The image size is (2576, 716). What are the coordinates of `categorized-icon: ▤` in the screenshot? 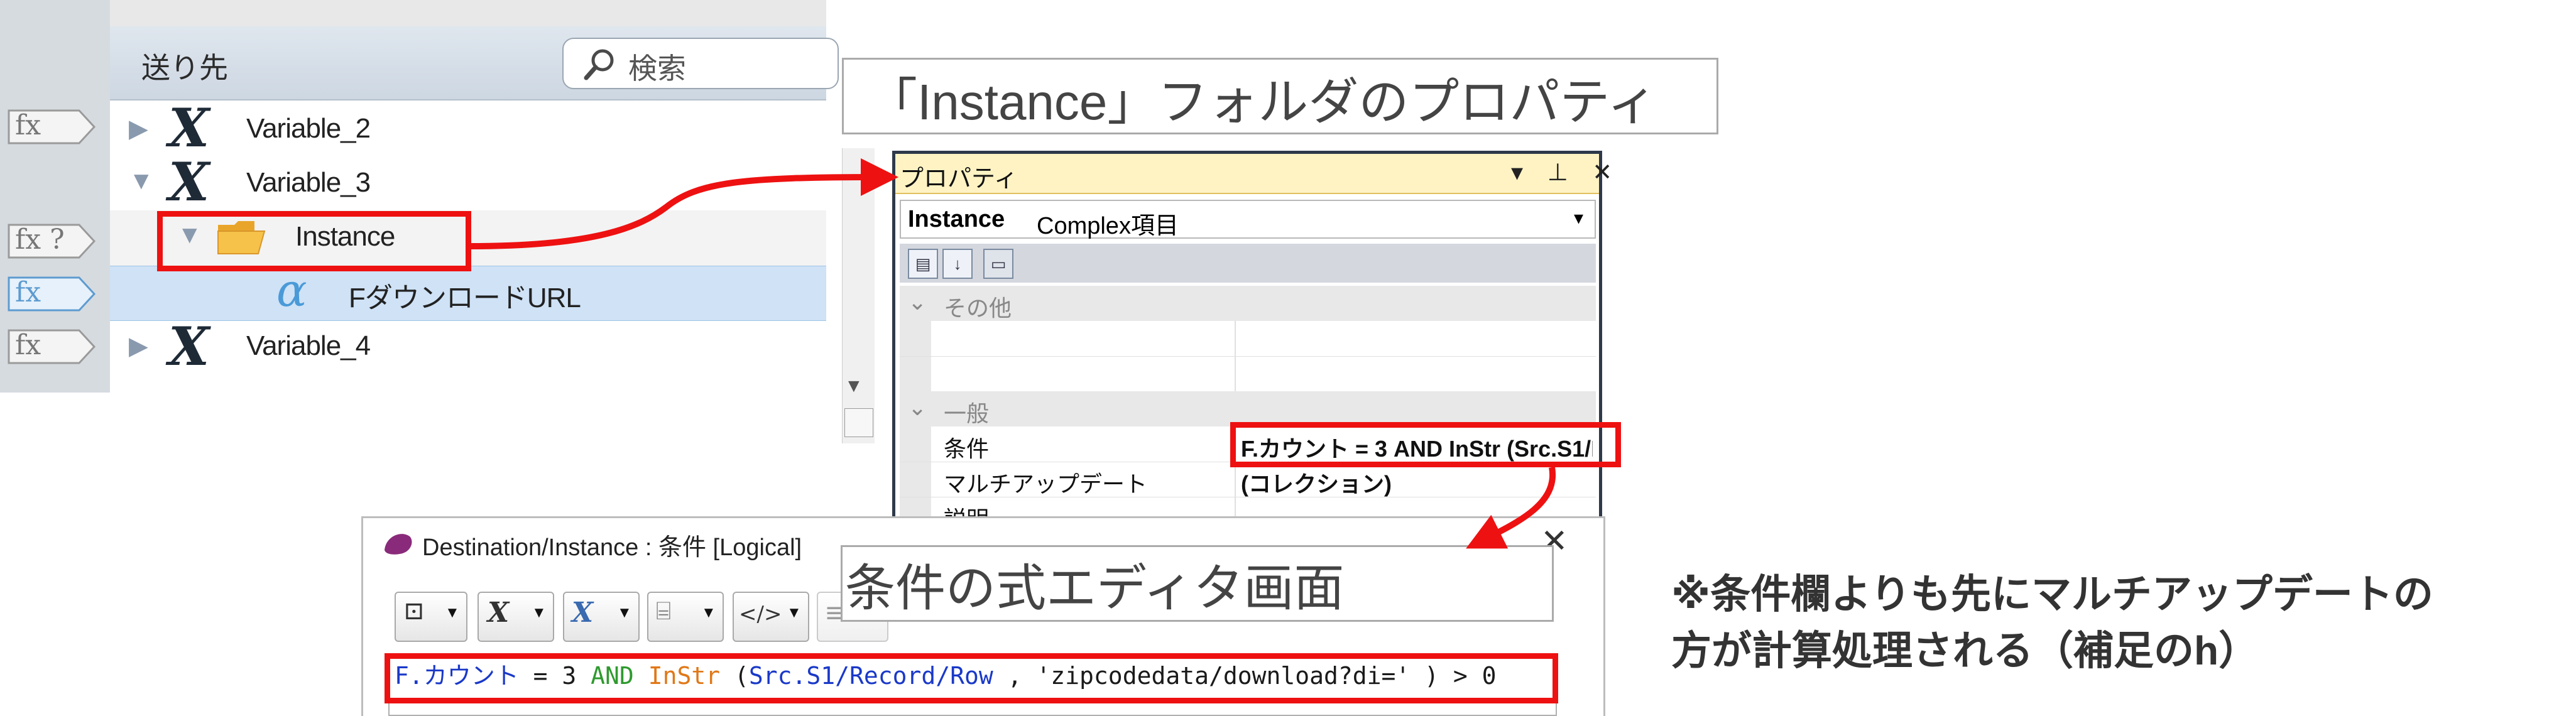 It's located at (923, 264).